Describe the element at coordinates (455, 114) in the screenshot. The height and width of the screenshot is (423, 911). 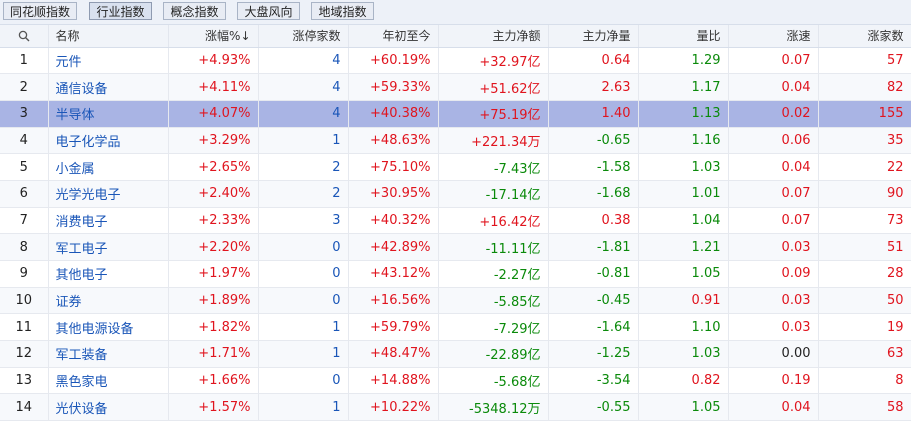
I see `table-row: 3 半导体 +4.07% 4 +40.38% +75.19亿 1.40 1.13 0.02 155` at that location.